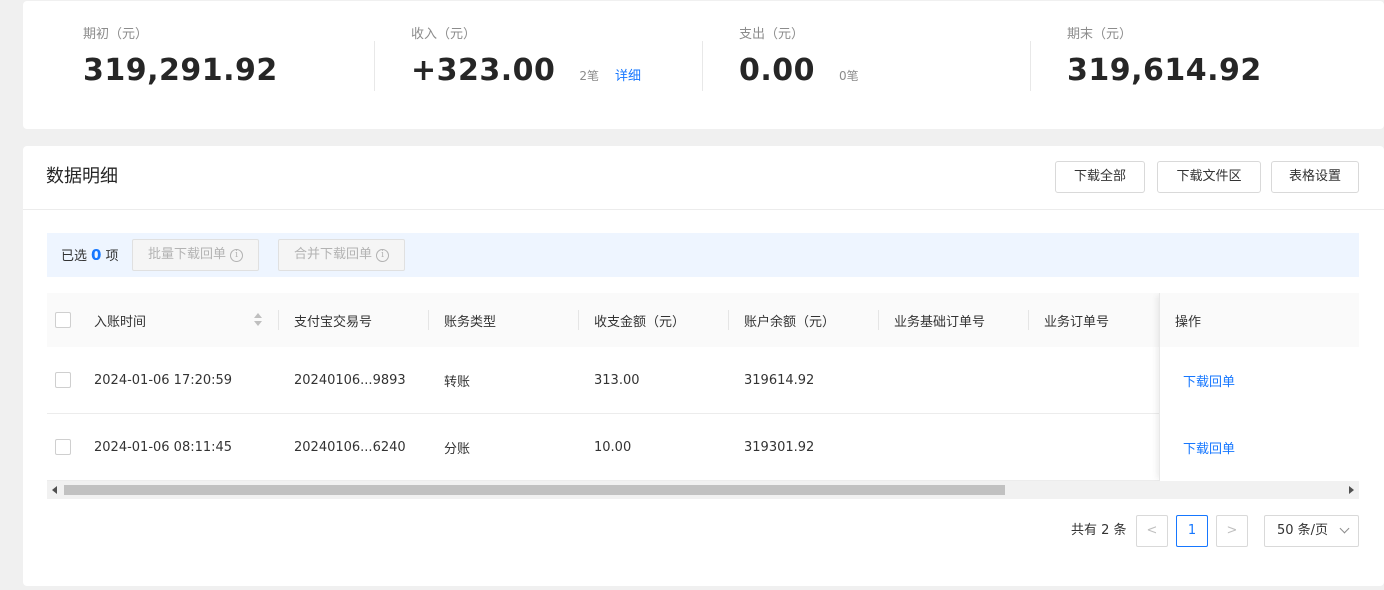 The image size is (1384, 590). Describe the element at coordinates (534, 490) in the screenshot. I see `scrollbar-thumb` at that location.